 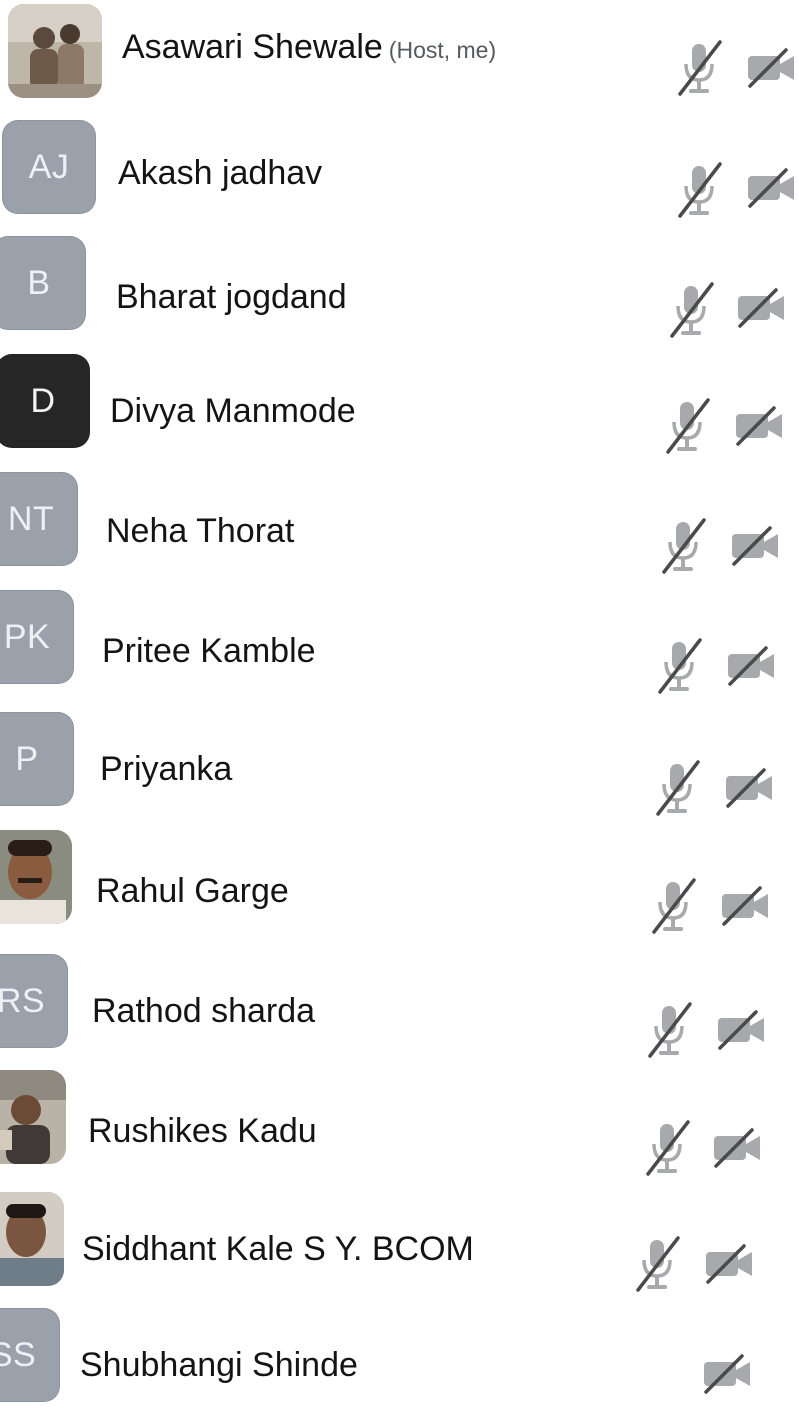 I want to click on participant-row: Rushikes Kadu, so click(x=399, y=1119).